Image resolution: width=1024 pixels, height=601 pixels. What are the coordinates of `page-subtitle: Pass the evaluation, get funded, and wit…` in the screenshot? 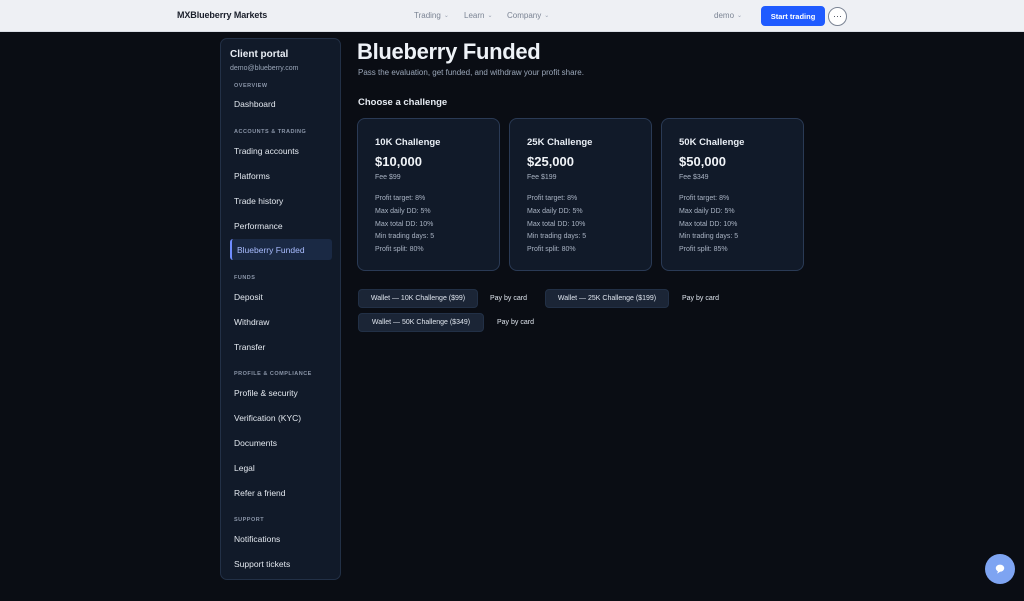 It's located at (471, 72).